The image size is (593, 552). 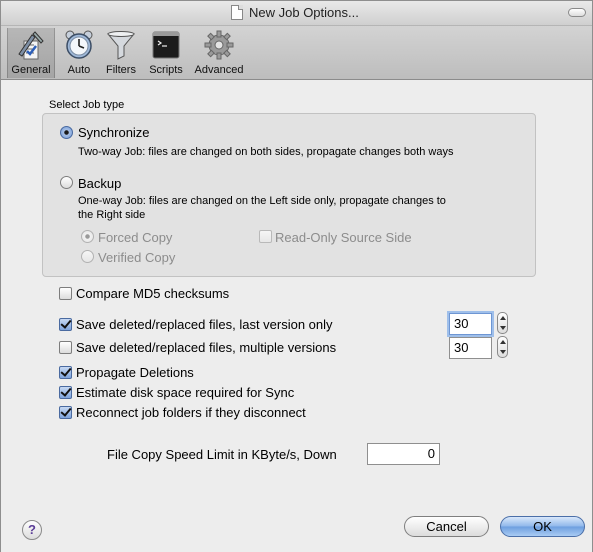 What do you see at coordinates (470, 348) in the screenshot?
I see `save-multiple-versions-days-field: 30` at bounding box center [470, 348].